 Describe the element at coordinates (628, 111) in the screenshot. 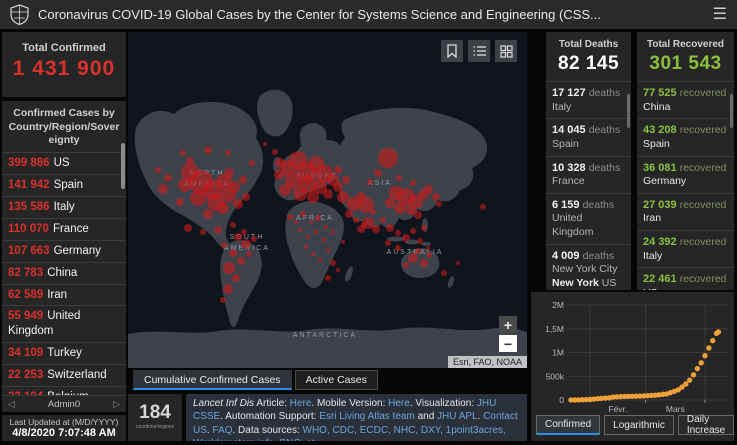

I see `deaths-scrollbar` at that location.